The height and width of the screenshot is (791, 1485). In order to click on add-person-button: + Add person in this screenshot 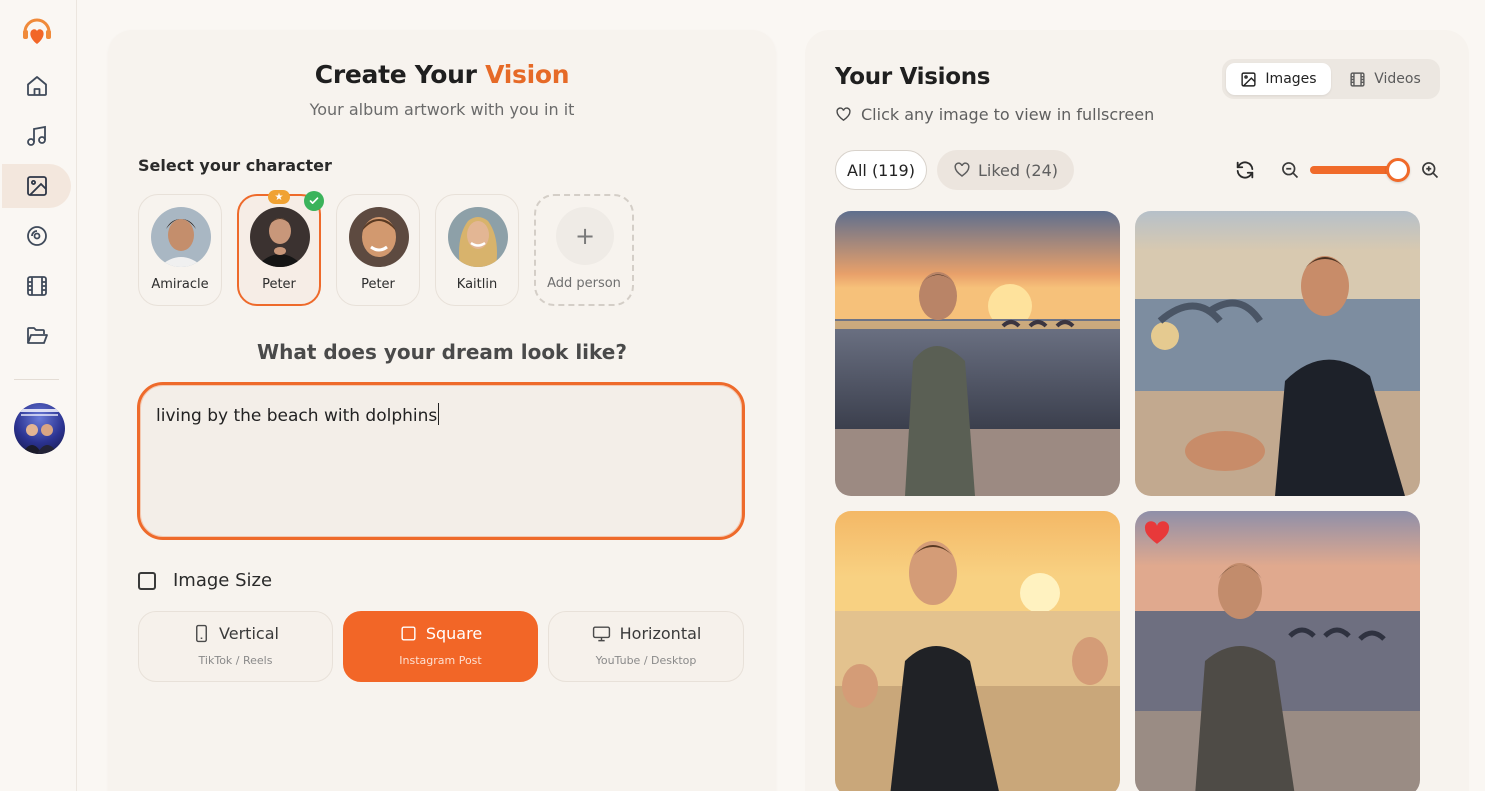, I will do `click(584, 250)`.